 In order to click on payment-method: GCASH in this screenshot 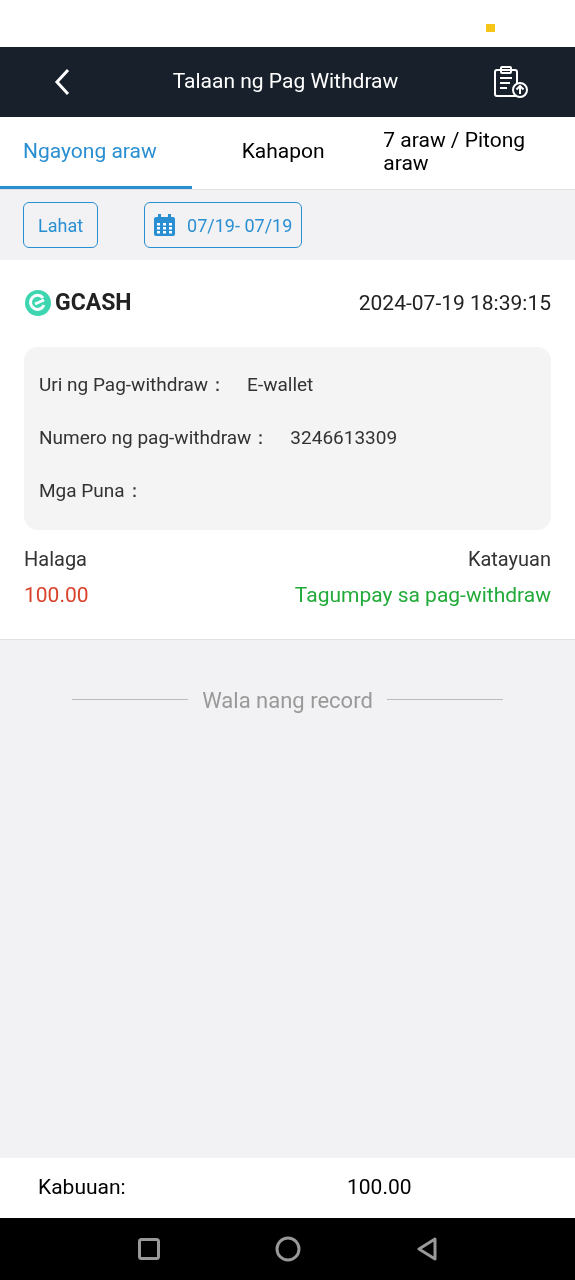, I will do `click(93, 303)`.